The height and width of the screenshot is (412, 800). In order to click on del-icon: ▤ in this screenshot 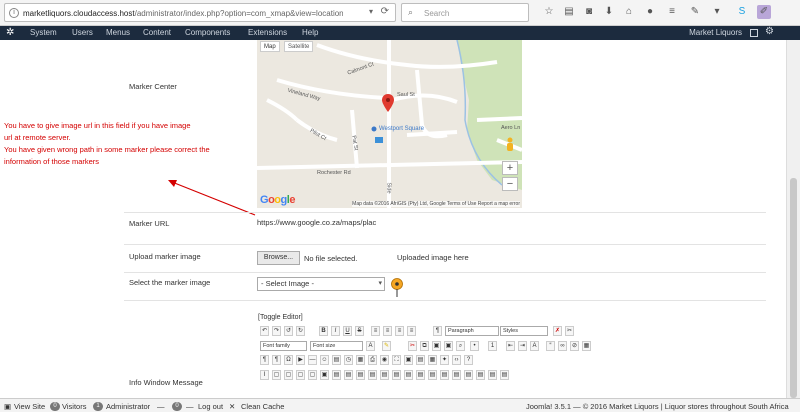, I will do `click(372, 375)`.